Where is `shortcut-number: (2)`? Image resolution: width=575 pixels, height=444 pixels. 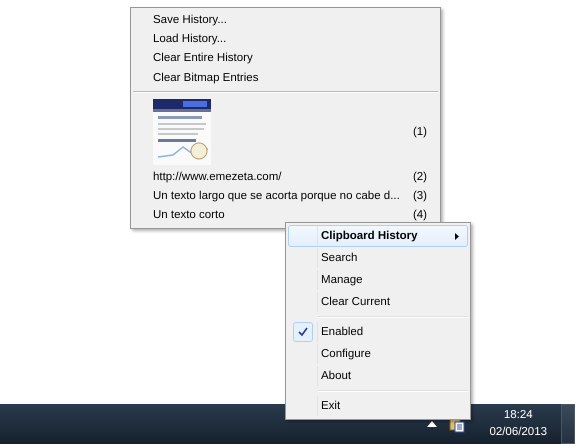
shortcut-number: (2) is located at coordinates (419, 176).